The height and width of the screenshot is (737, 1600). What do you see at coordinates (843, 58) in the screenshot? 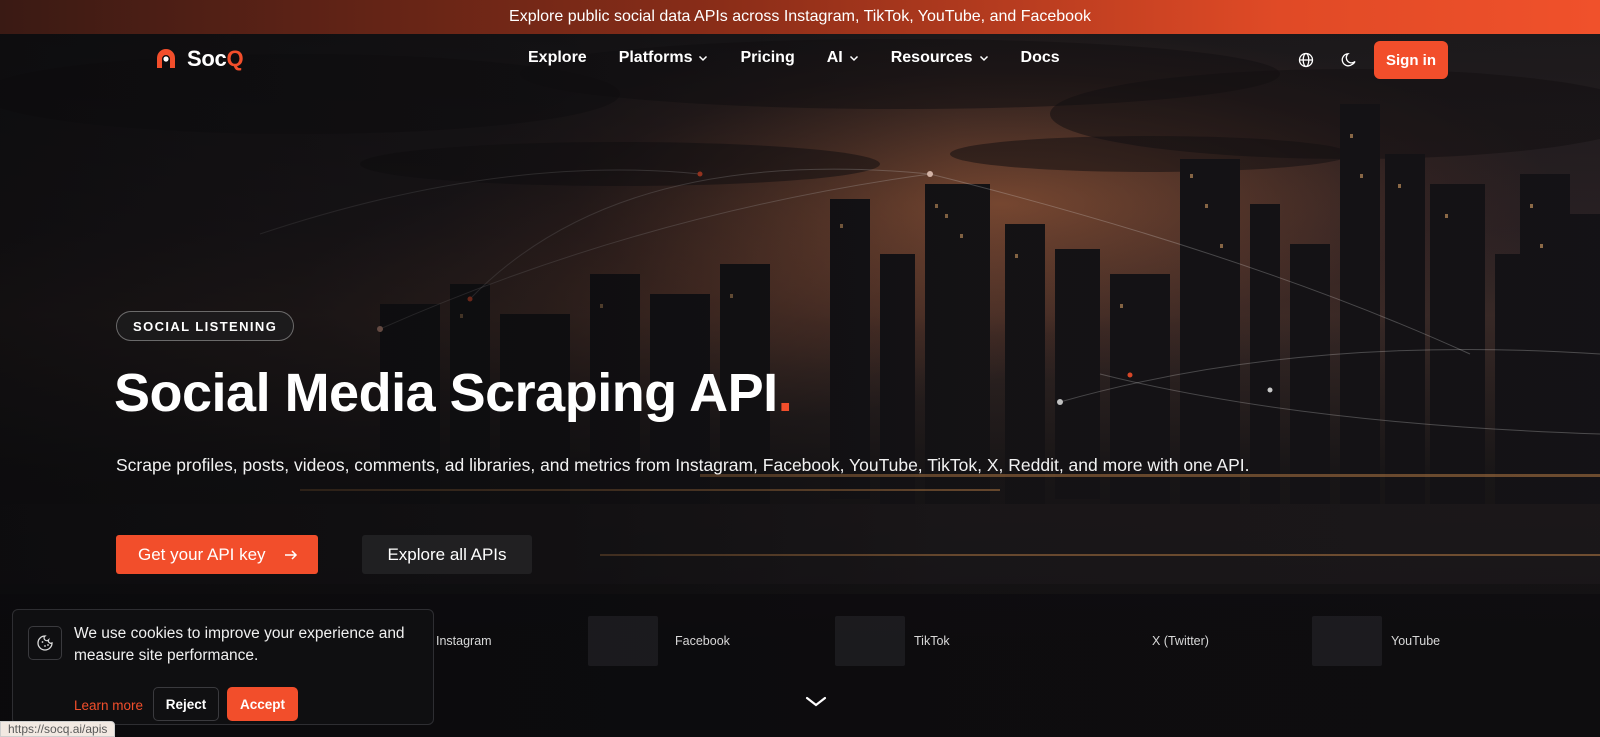
I see `nav-ai: AI` at bounding box center [843, 58].